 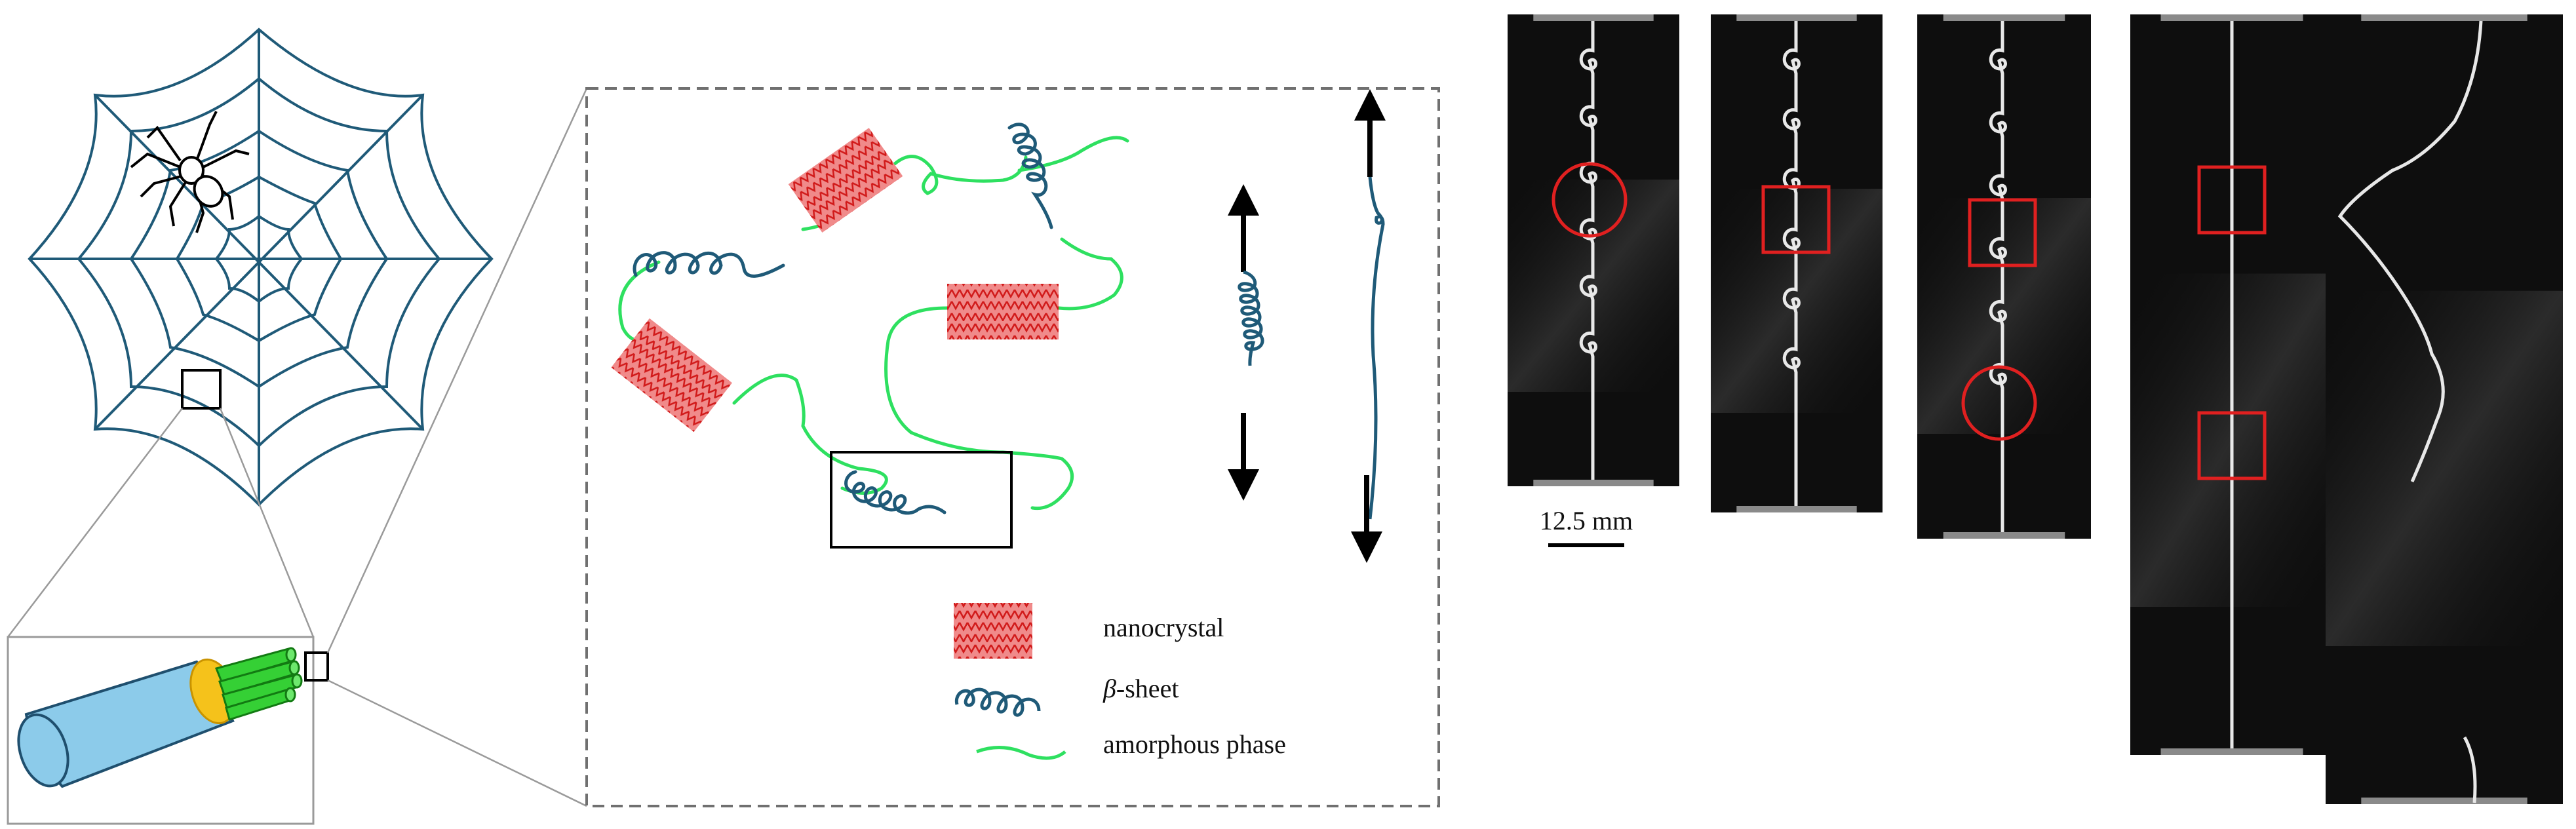 I want to click on spider-web-icon, so click(x=261, y=267).